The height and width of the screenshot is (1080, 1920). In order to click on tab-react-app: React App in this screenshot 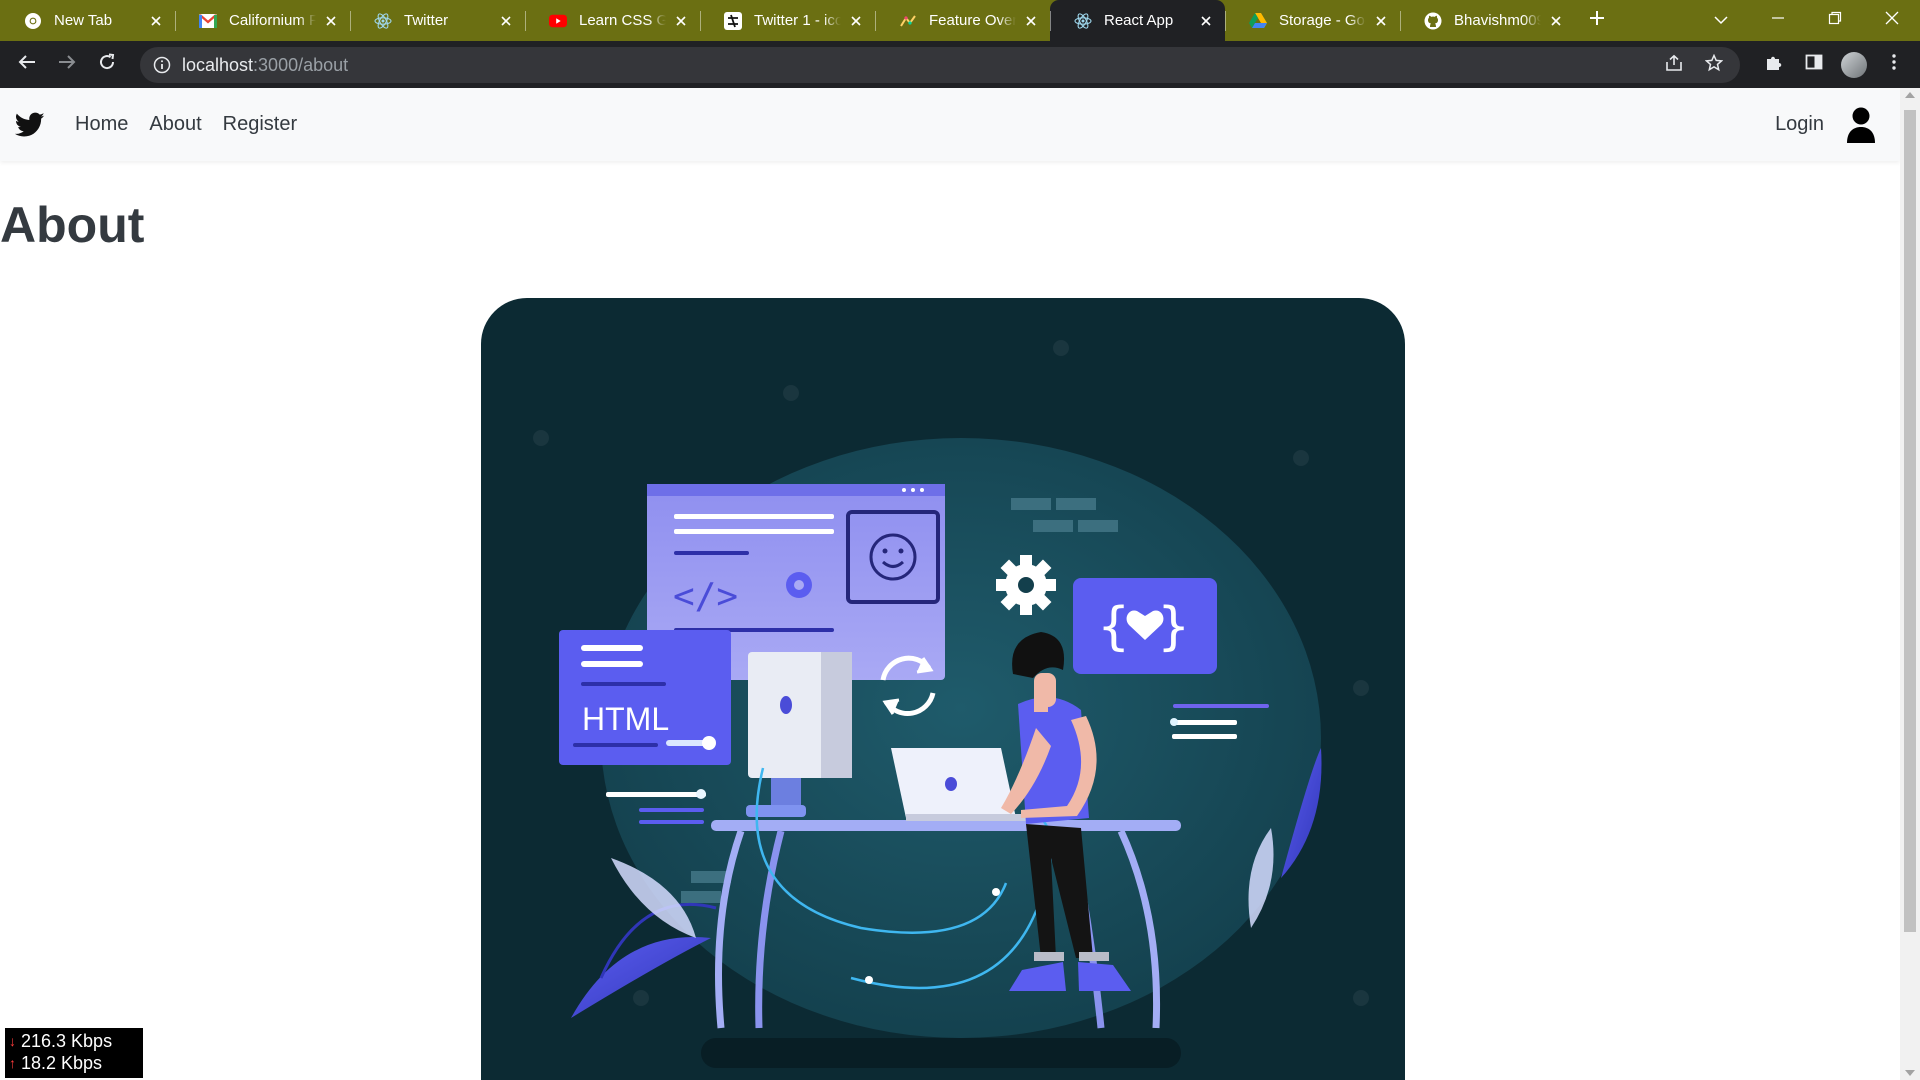, I will do `click(1137, 20)`.